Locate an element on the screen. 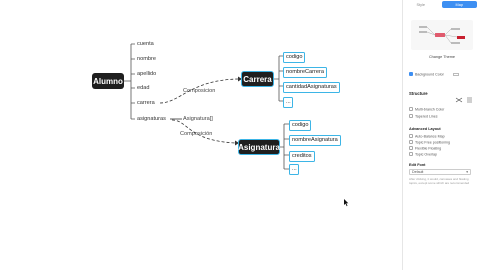 Image resolution: width=480 pixels, height=270 pixels. topic-overlap-checkbox is located at coordinates (411, 154).